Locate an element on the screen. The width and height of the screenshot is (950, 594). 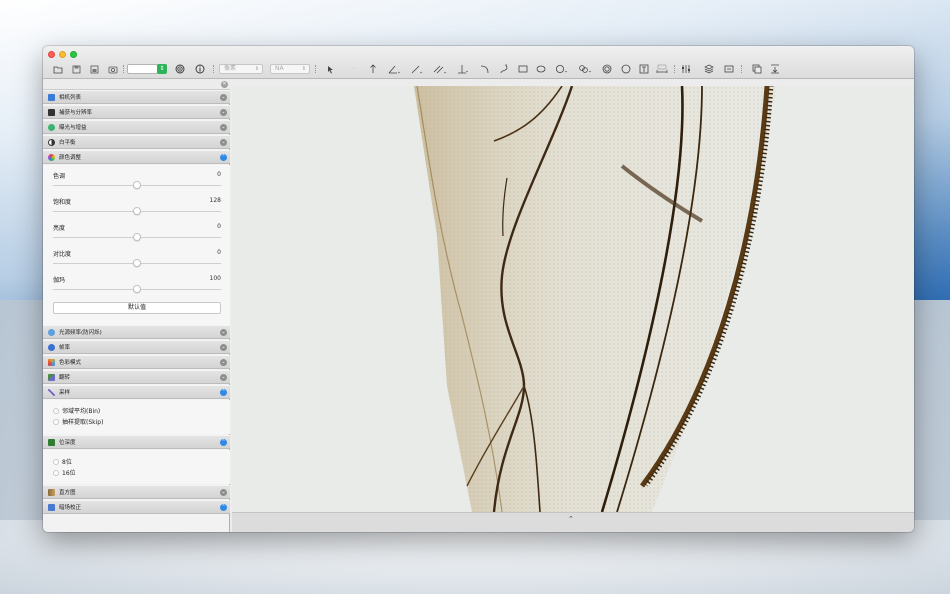
collapse-all-icon: ✕ is located at coordinates (224, 84).